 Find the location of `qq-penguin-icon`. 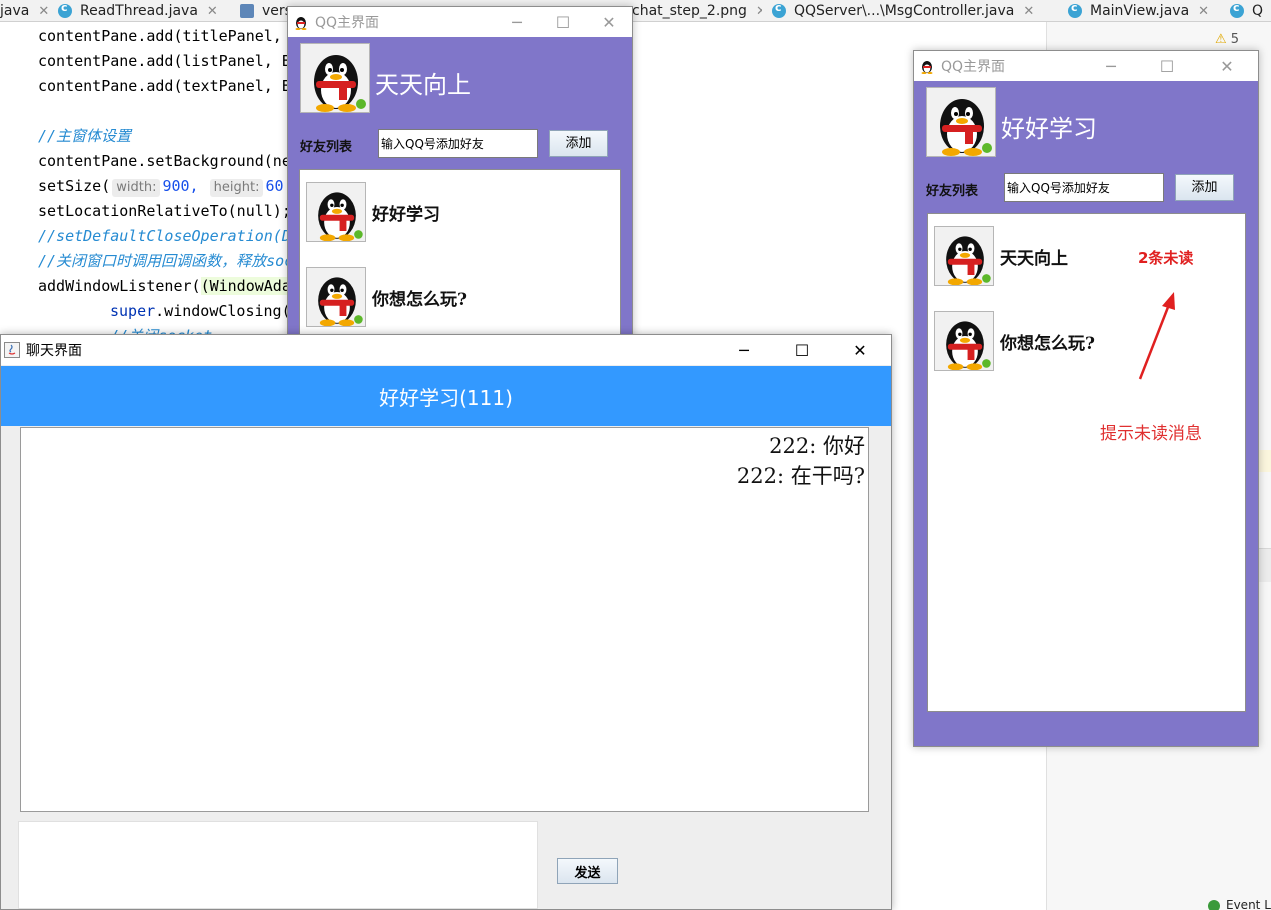

qq-penguin-icon is located at coordinates (927, 67).